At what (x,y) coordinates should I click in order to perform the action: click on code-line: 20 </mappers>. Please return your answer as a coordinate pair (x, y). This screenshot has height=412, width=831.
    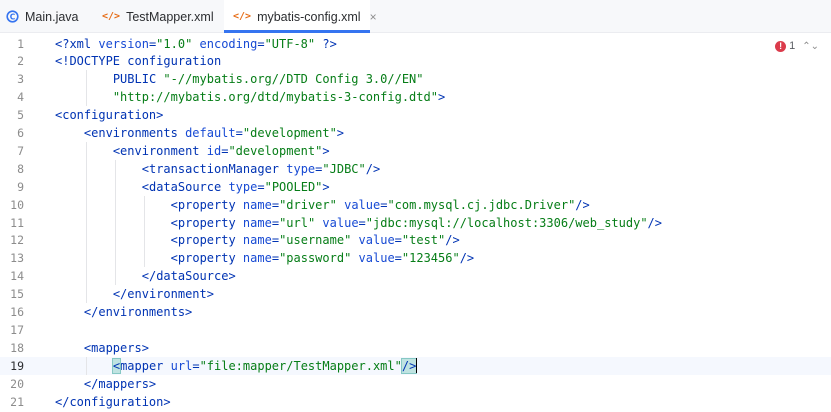
    Looking at the image, I should click on (415, 384).